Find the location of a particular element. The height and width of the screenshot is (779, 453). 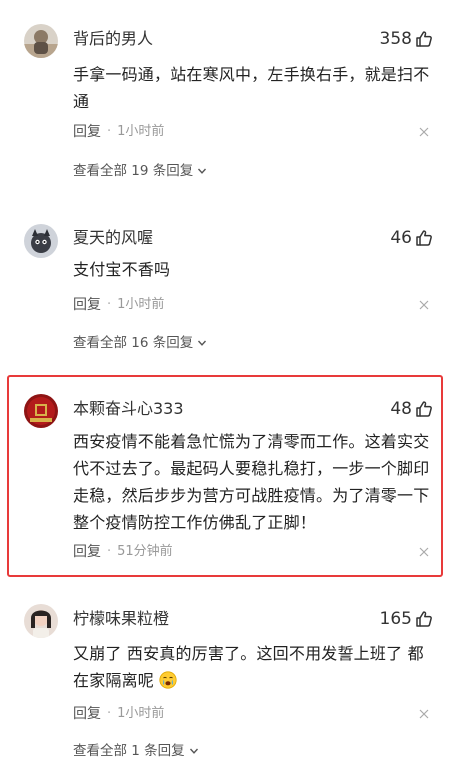

like-button: 165 is located at coordinates (406, 619).